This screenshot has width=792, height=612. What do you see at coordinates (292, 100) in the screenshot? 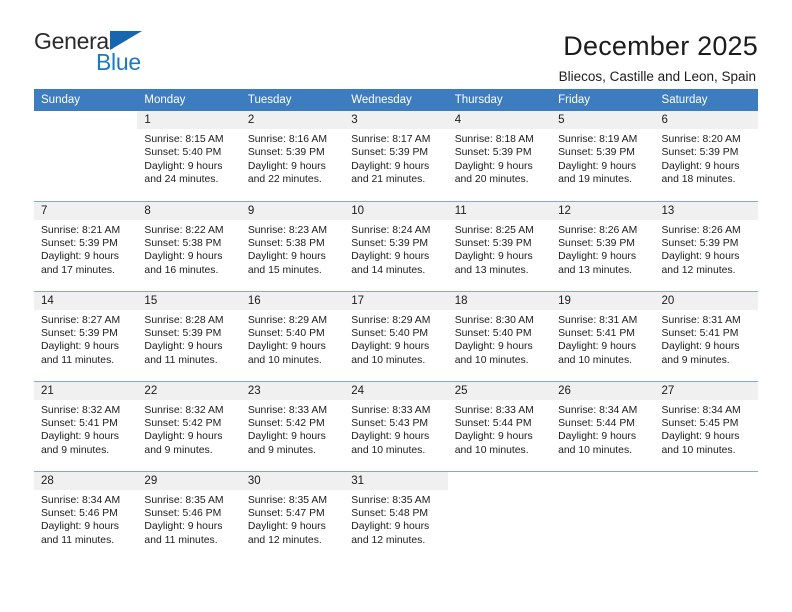
I see `weekday-header-tuesday: Tuesday` at bounding box center [292, 100].